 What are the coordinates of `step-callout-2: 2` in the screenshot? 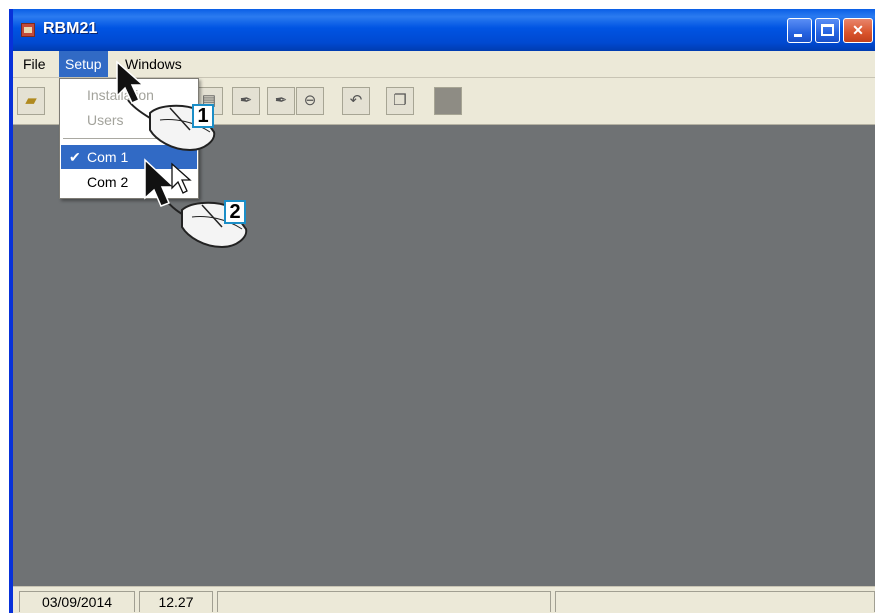 It's located at (235, 212).